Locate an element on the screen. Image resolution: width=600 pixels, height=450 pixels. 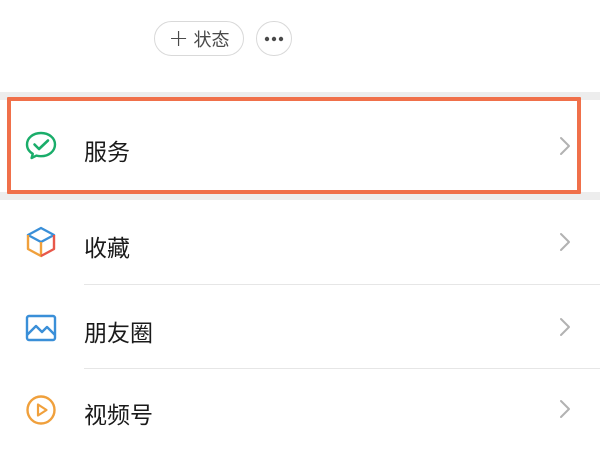
menu-item-label: 朋友圈 is located at coordinates (118, 334).